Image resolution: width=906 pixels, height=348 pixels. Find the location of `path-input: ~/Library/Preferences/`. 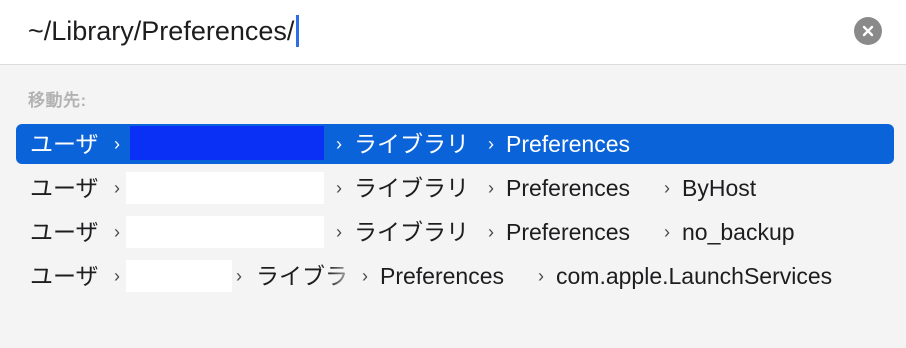

path-input: ~/Library/Preferences/ is located at coordinates (164, 31).